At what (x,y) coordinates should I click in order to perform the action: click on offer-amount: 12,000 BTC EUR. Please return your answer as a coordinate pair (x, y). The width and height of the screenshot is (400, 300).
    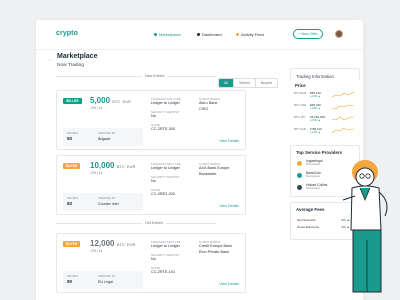
    Looking at the image, I should click on (112, 243).